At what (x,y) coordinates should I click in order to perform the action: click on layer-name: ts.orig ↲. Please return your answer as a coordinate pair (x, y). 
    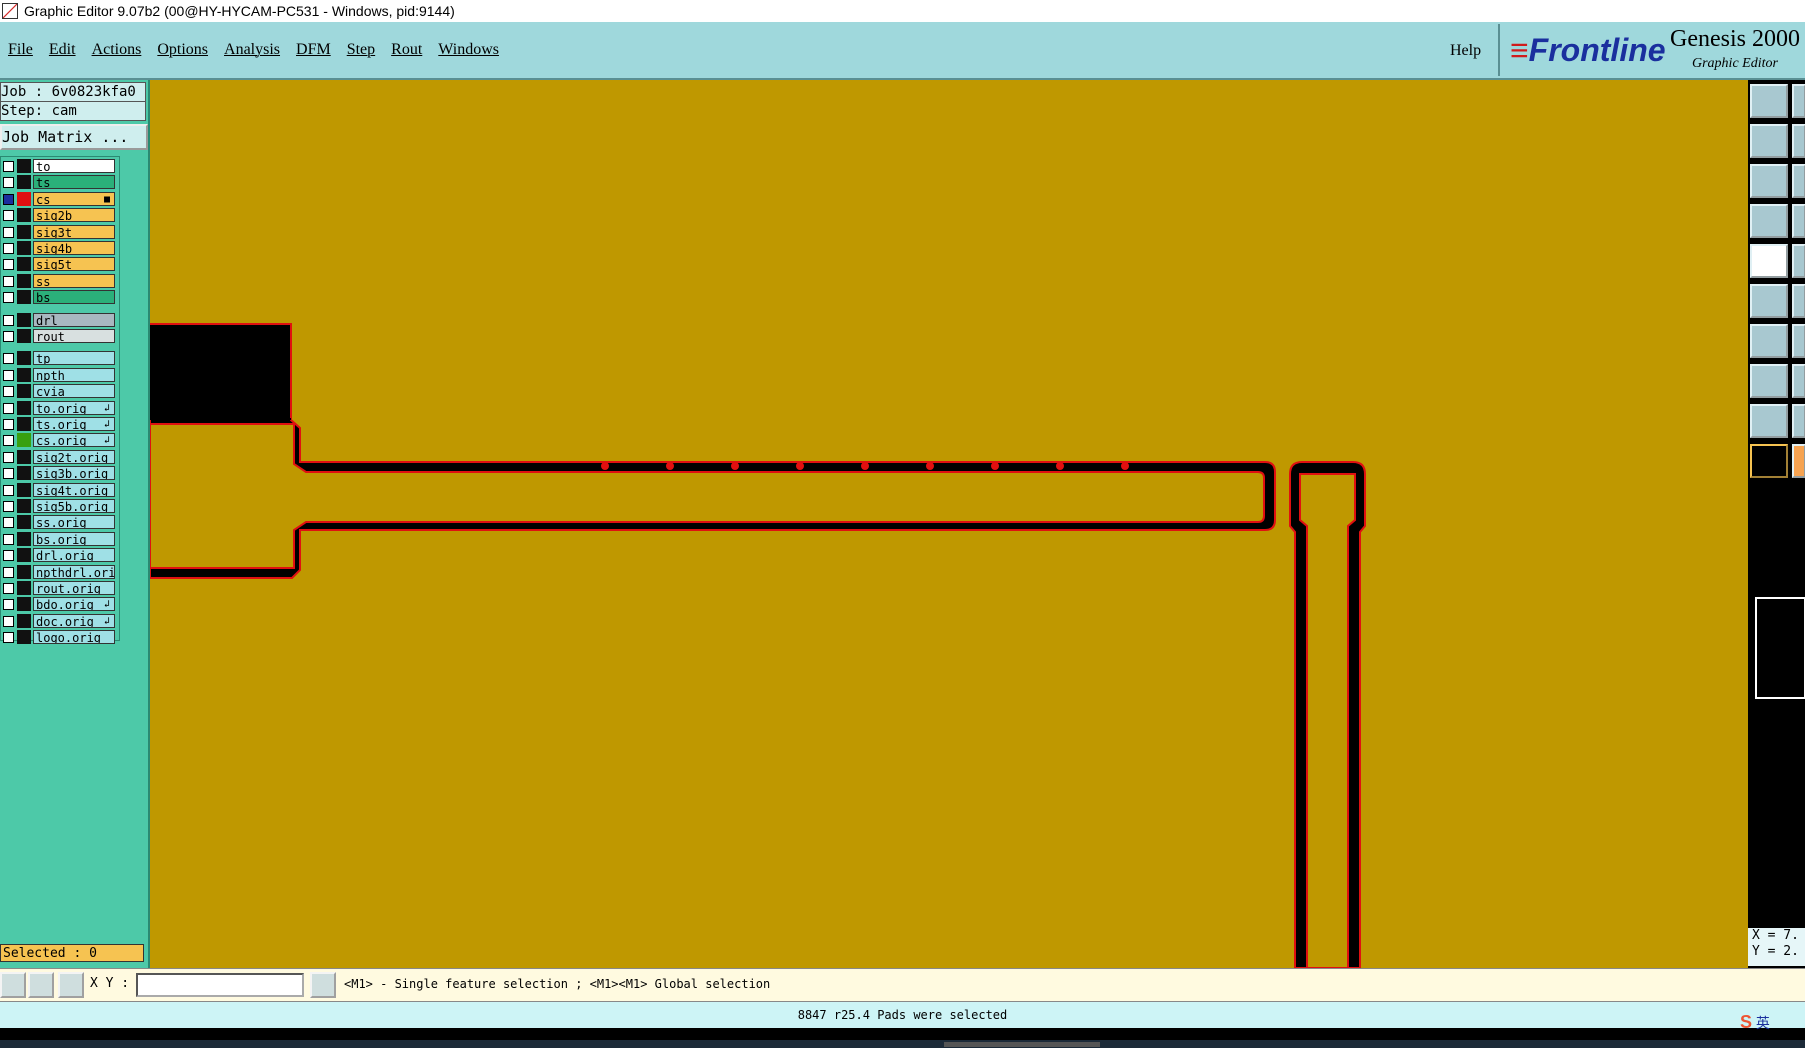
    Looking at the image, I should click on (74, 424).